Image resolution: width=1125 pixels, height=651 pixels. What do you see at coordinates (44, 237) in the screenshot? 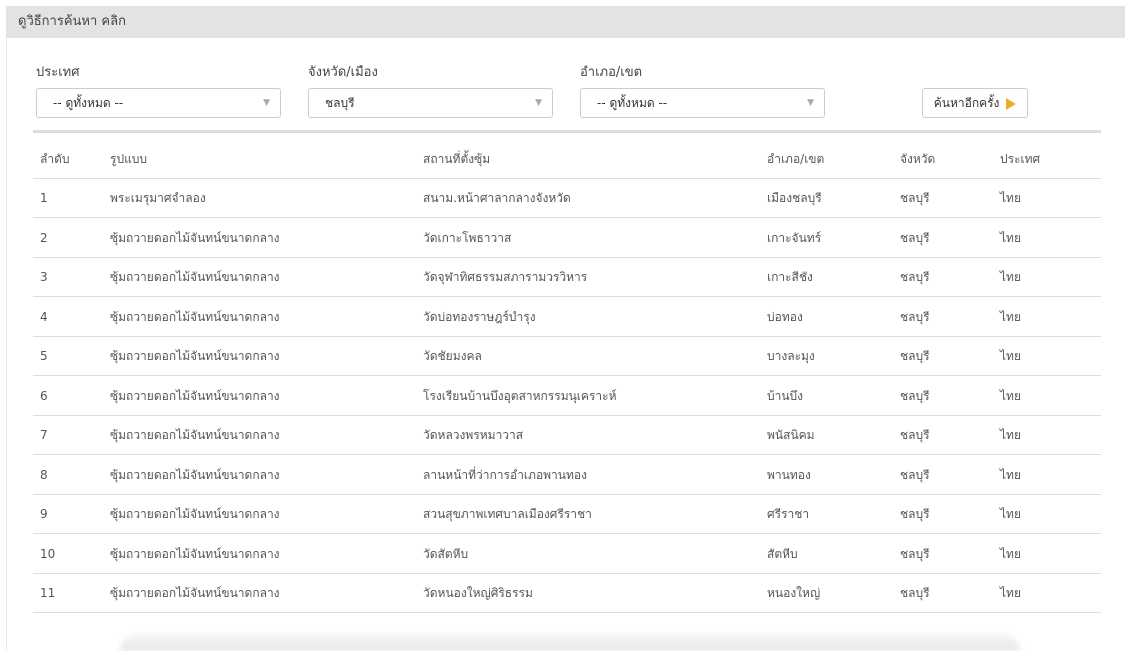
I see `cell-no: 2` at bounding box center [44, 237].